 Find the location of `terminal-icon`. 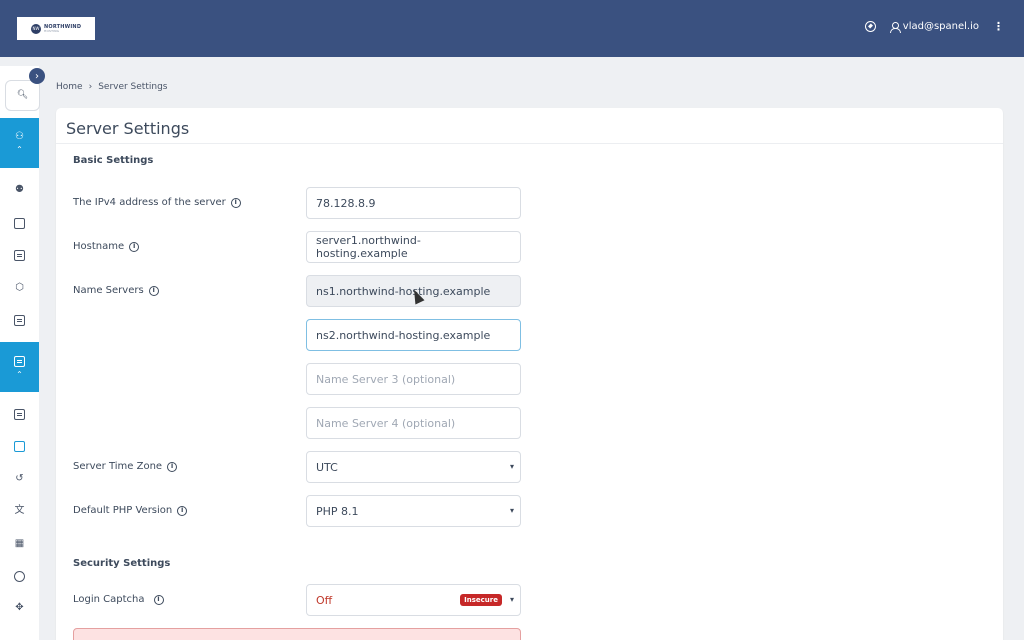

terminal-icon is located at coordinates (19, 255).